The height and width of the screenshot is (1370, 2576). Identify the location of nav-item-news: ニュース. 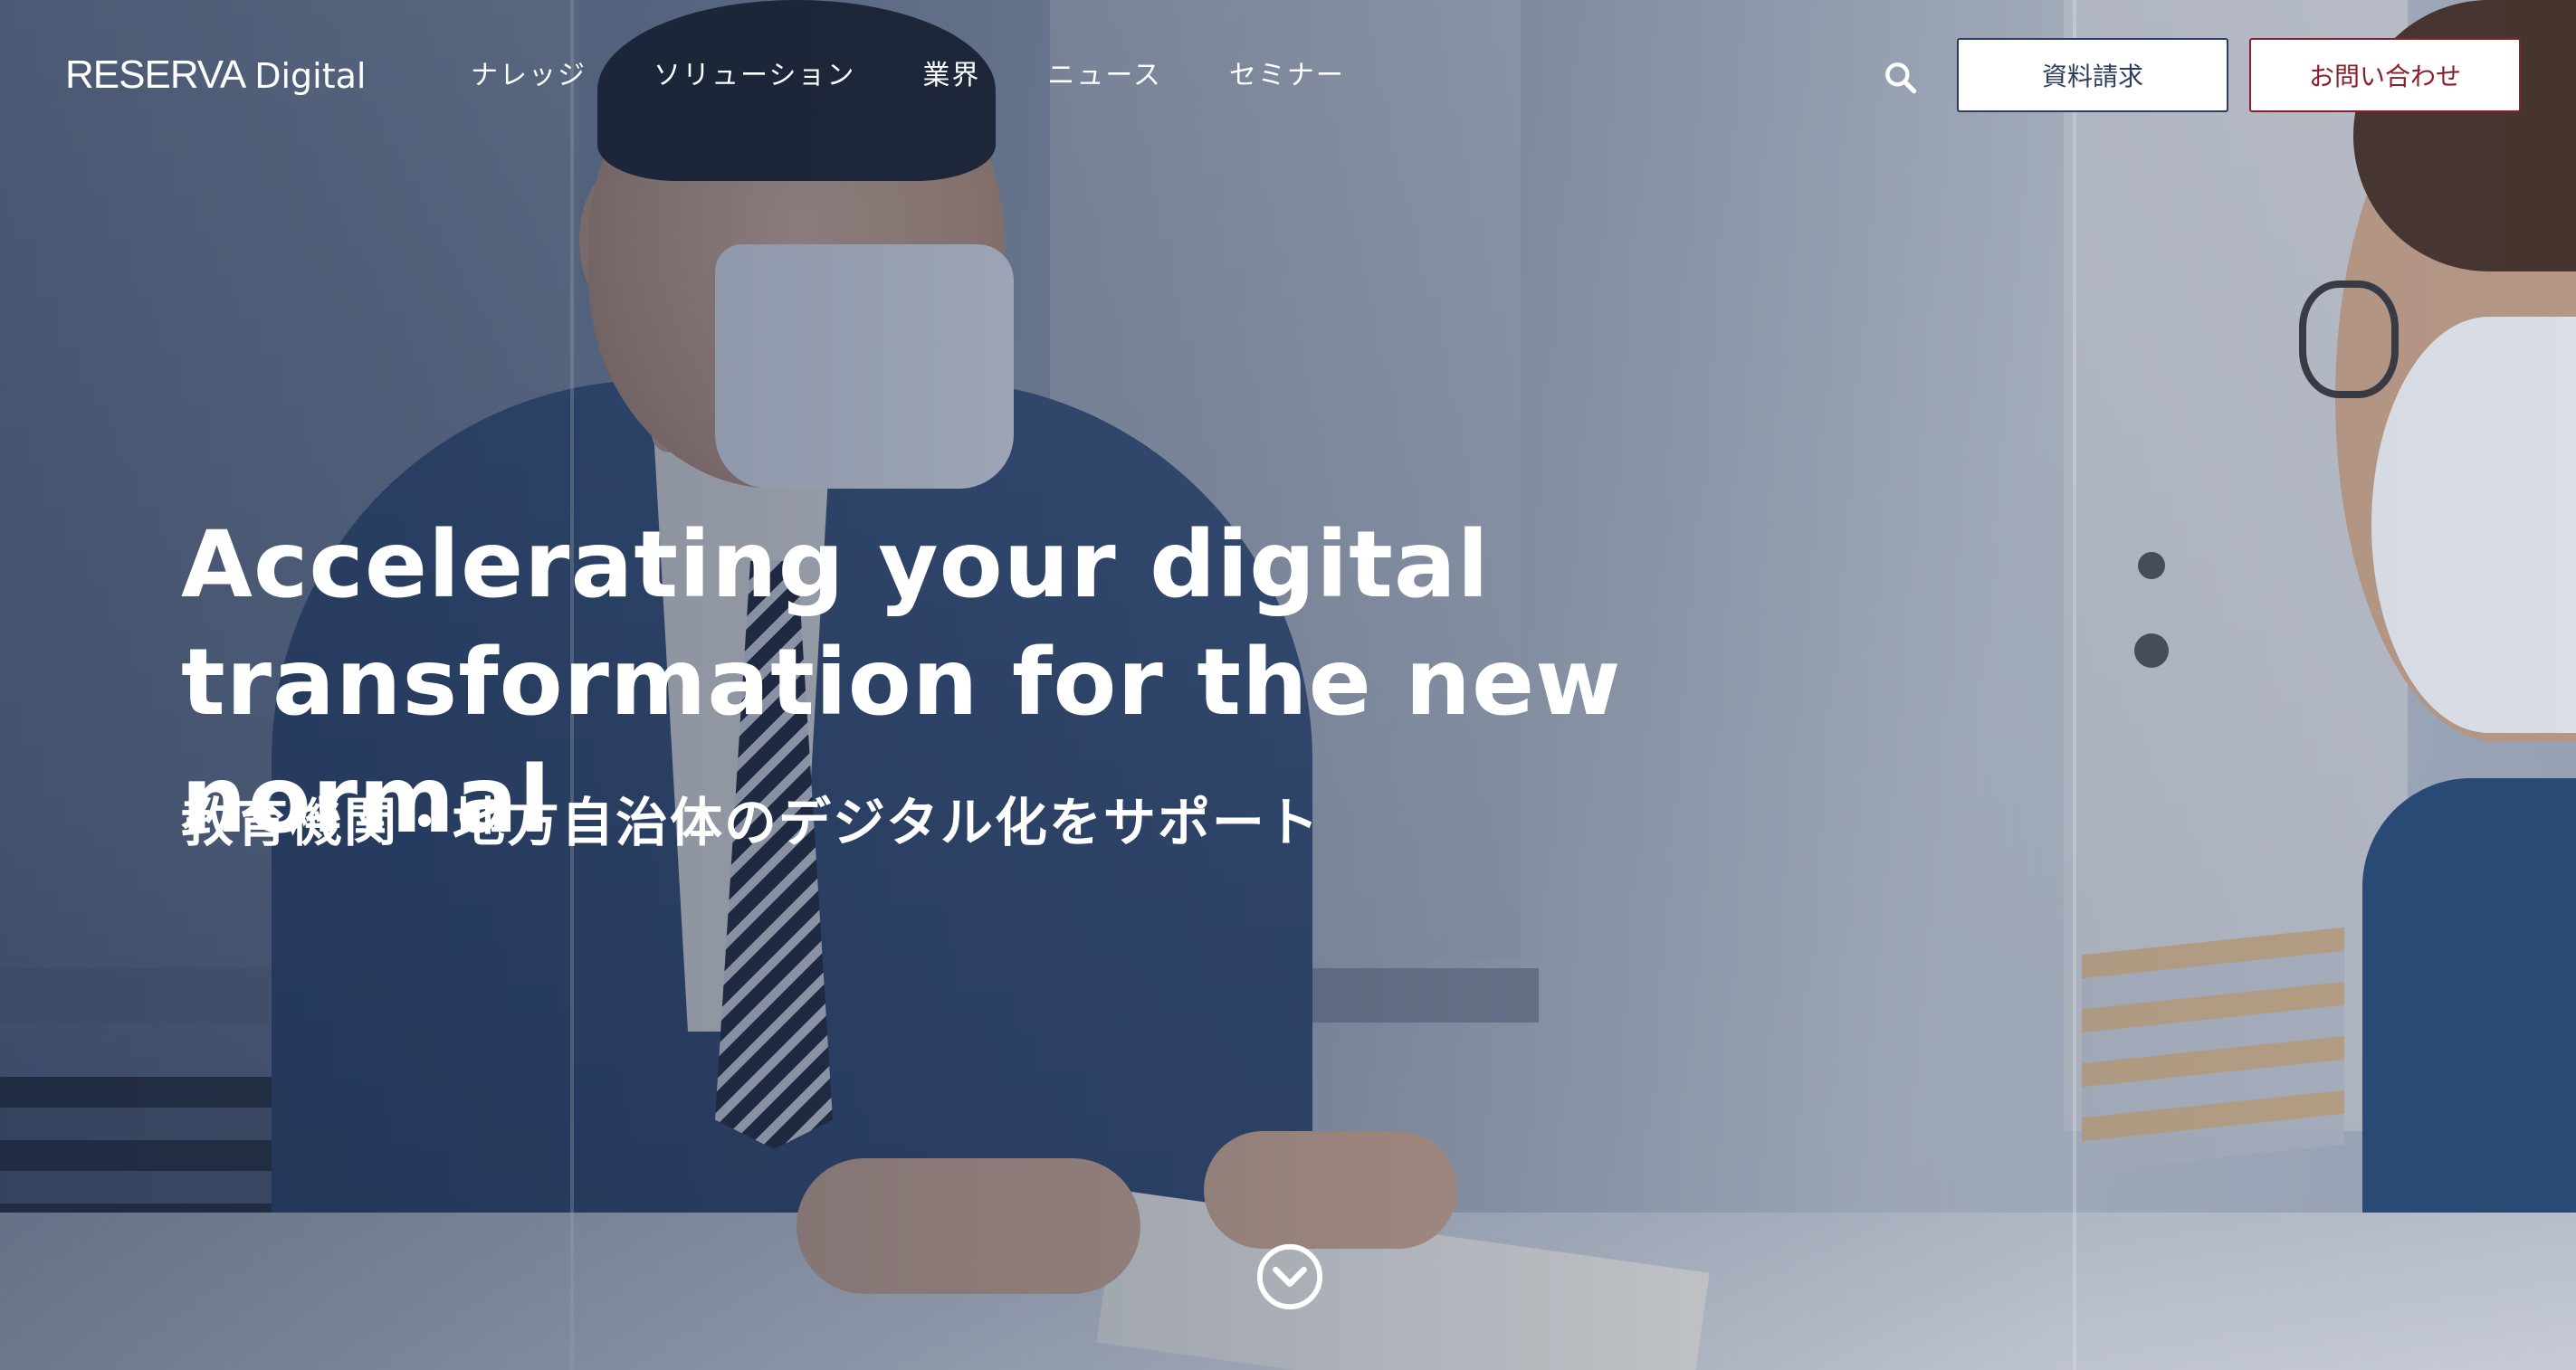
(1104, 72).